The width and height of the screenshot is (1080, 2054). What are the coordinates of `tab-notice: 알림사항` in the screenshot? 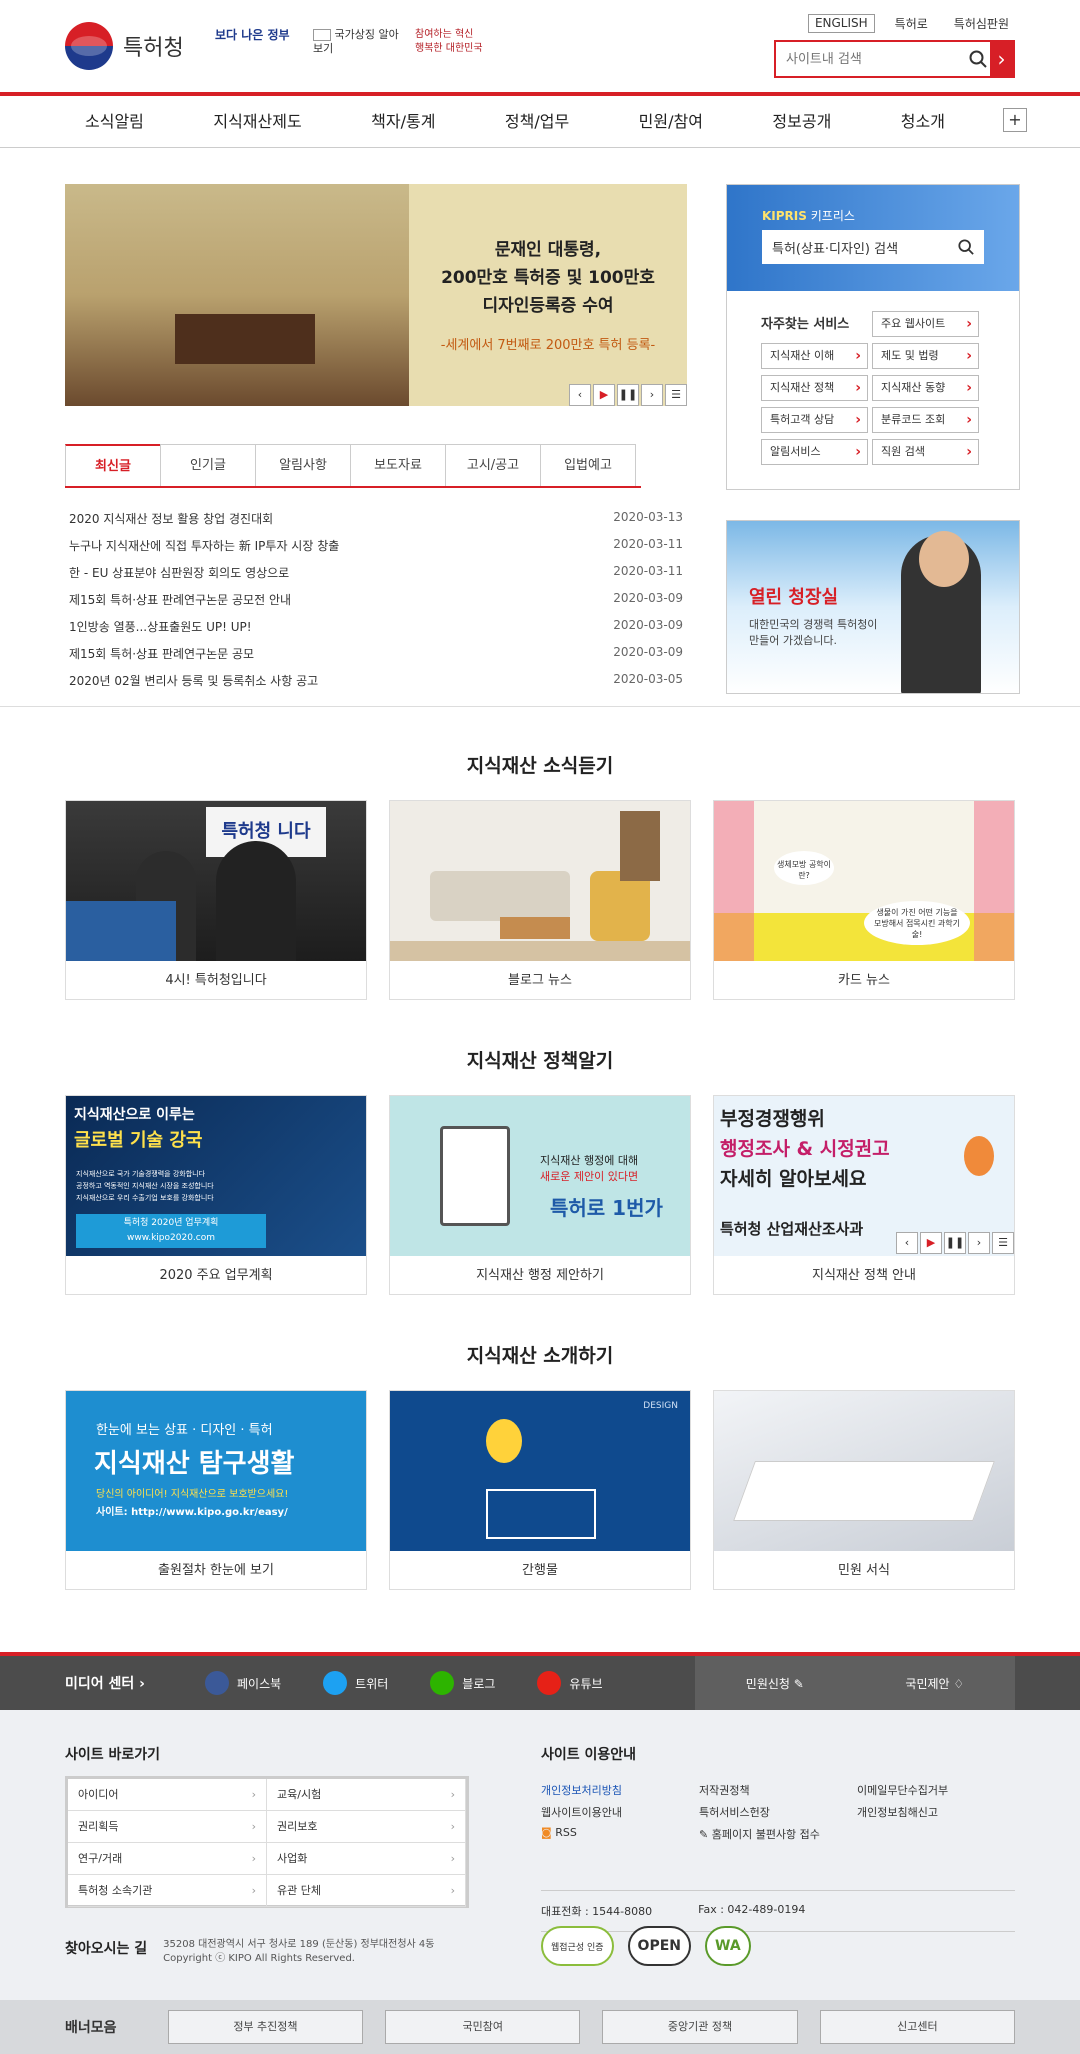 It's located at (303, 465).